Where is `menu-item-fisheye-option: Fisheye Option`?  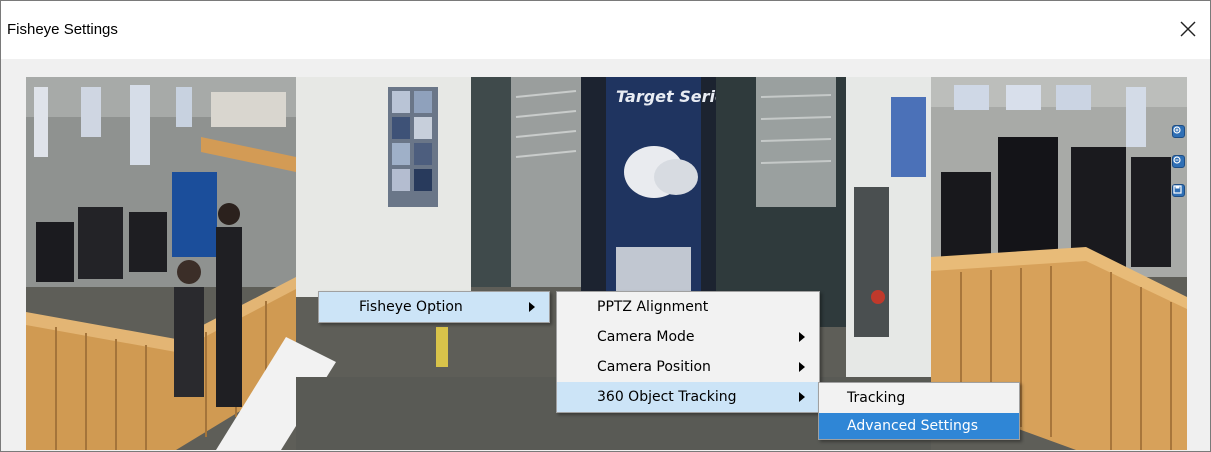
menu-item-fisheye-option: Fisheye Option is located at coordinates (434, 307).